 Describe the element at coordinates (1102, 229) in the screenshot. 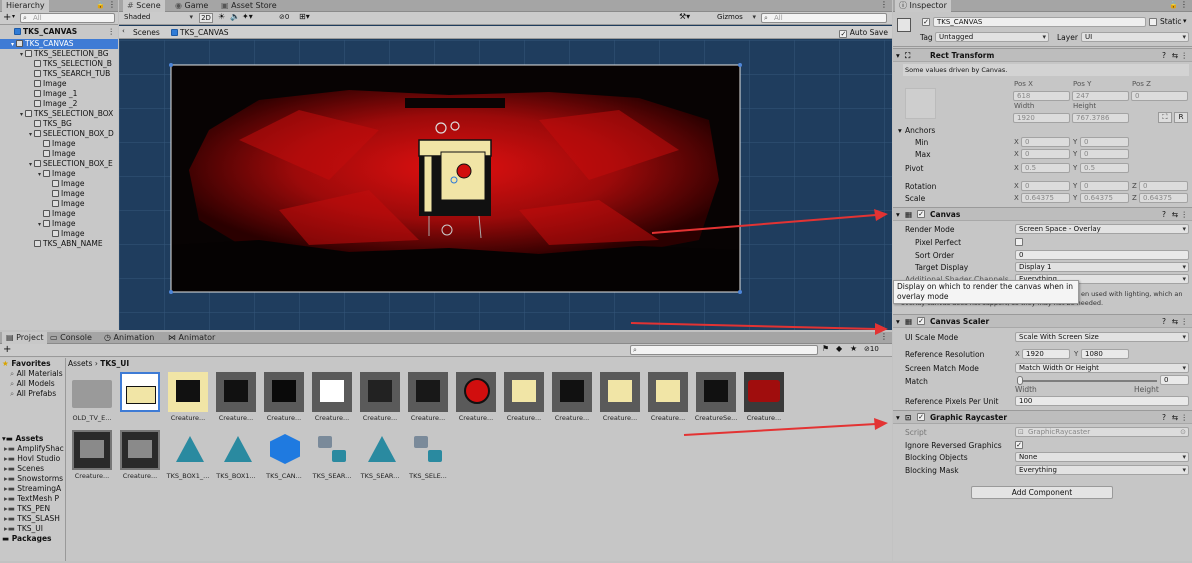

I see `render-mode-dropdown: Screen Space - Overlay` at that location.